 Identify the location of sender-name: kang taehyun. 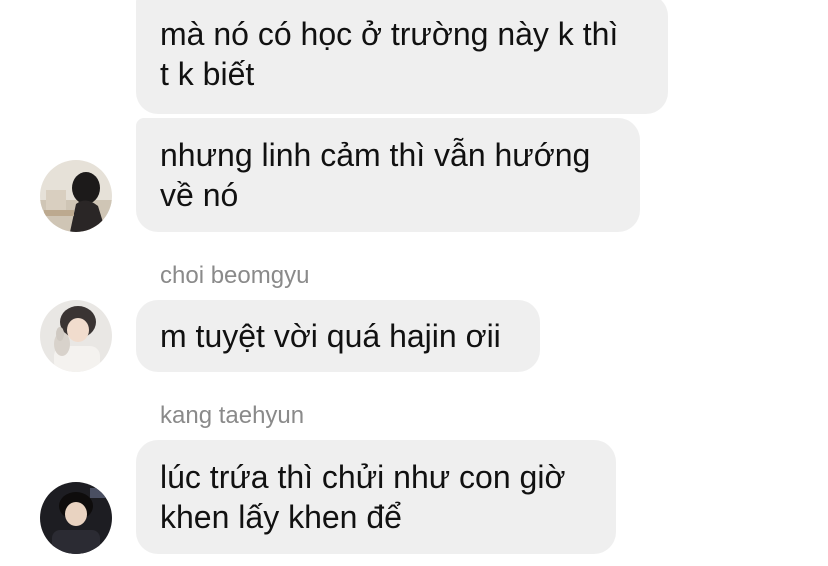
(232, 415).